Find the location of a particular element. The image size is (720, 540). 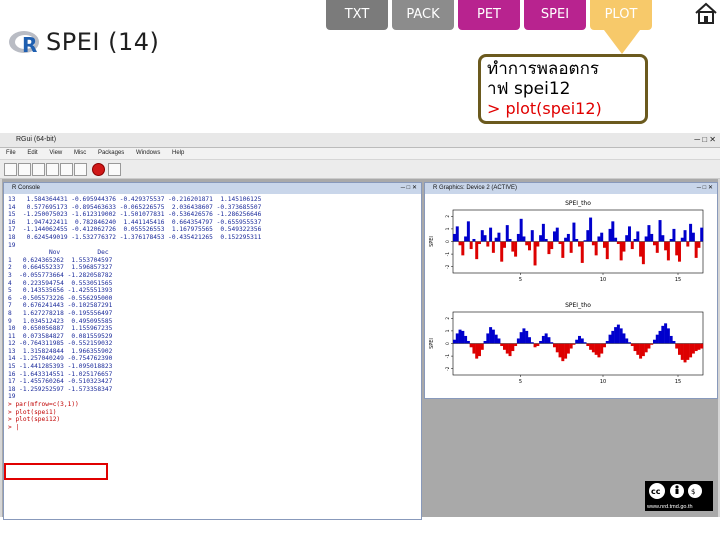

home-icon is located at coordinates (706, 13).